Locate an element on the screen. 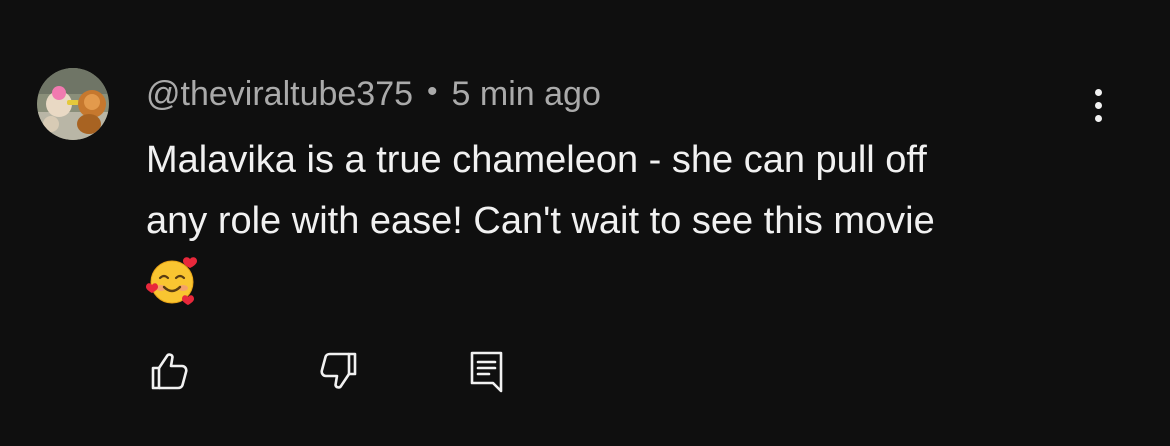  more-options-button is located at coordinates (1098, 105).